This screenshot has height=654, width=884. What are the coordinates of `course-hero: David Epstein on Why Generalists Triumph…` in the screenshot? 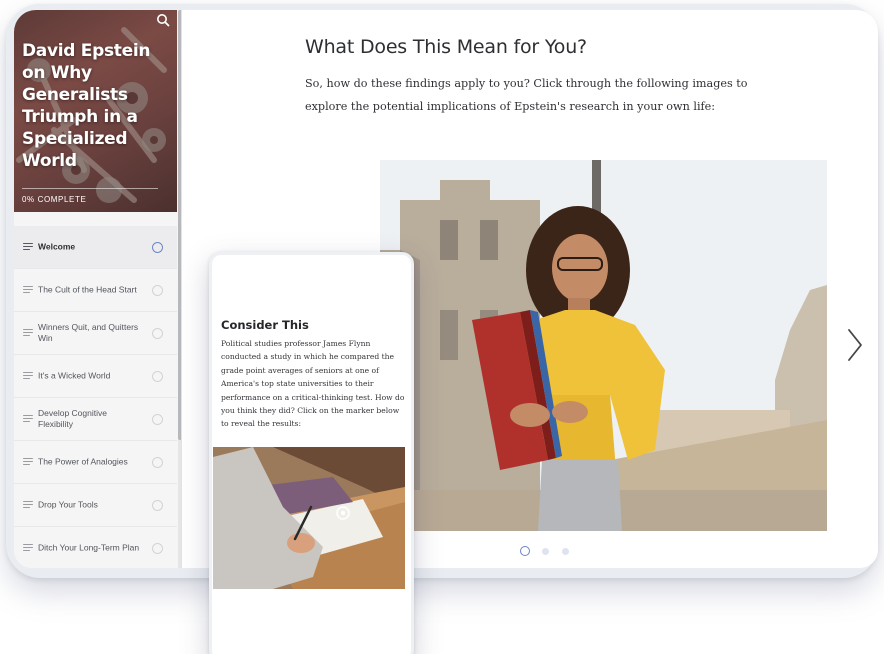 It's located at (95, 111).